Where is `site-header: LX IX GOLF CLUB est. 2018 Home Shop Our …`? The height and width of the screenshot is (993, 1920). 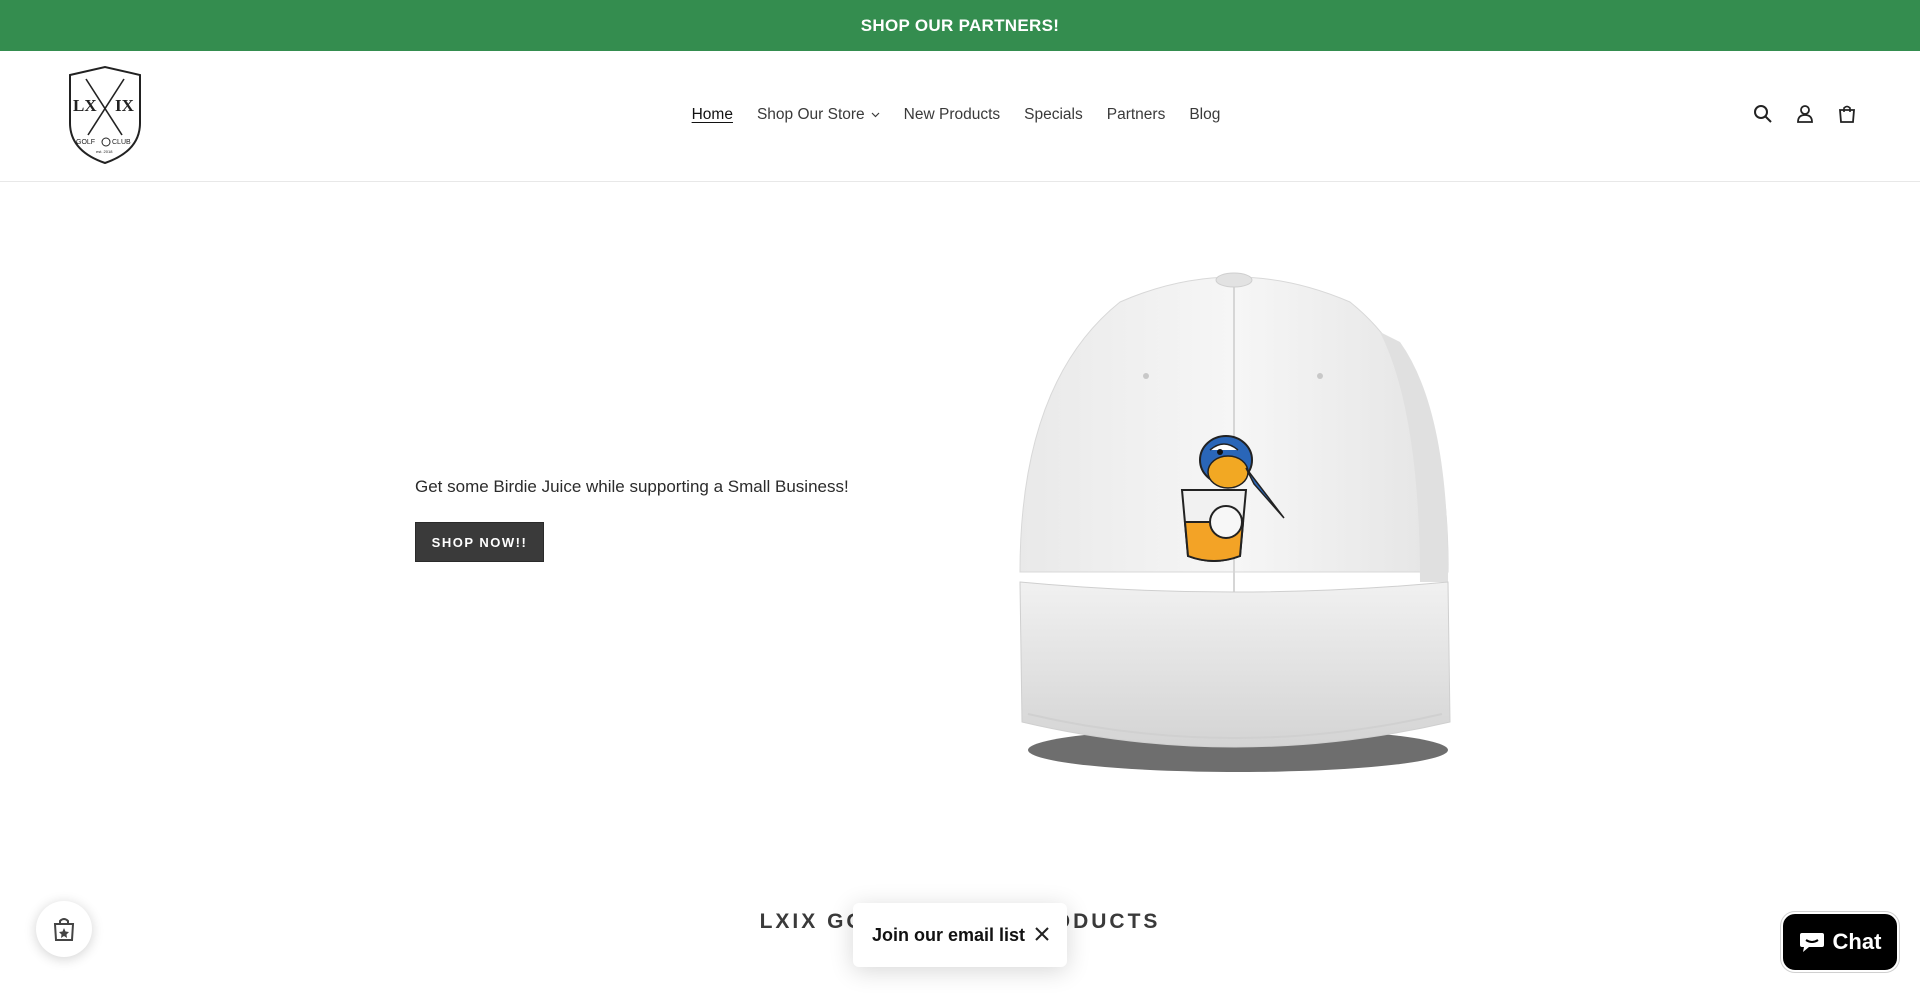
site-header: LX IX GOLF CLUB est. 2018 Home Shop Our … is located at coordinates (960, 116).